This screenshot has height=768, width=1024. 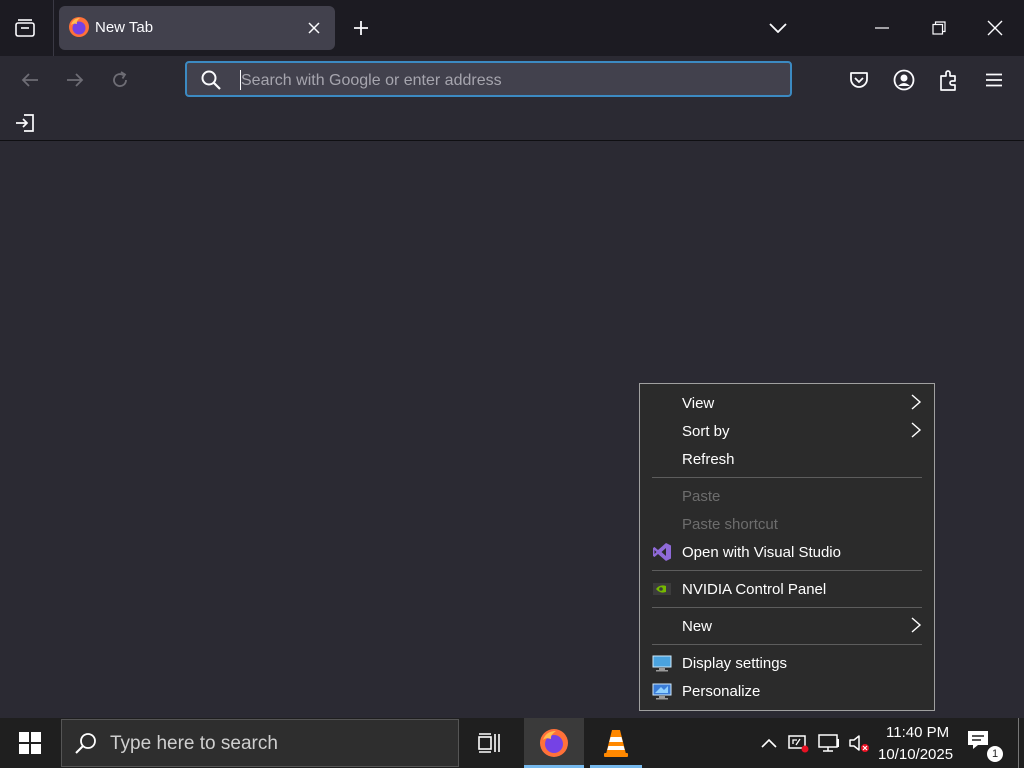 I want to click on menu-item-new: New, so click(x=697, y=626).